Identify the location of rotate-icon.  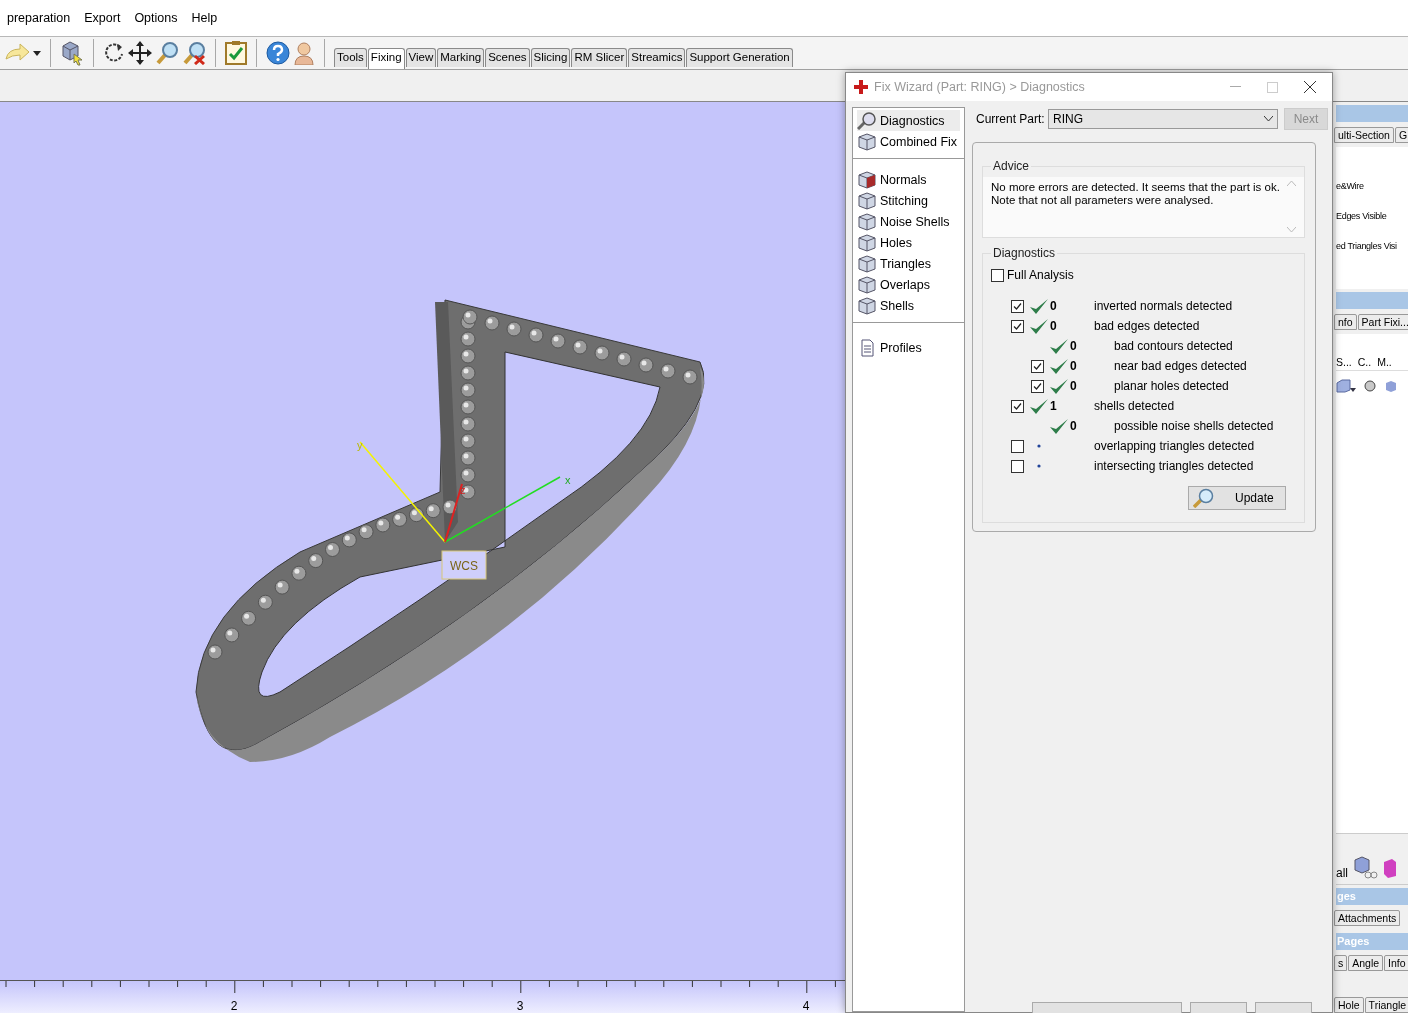
(114, 53).